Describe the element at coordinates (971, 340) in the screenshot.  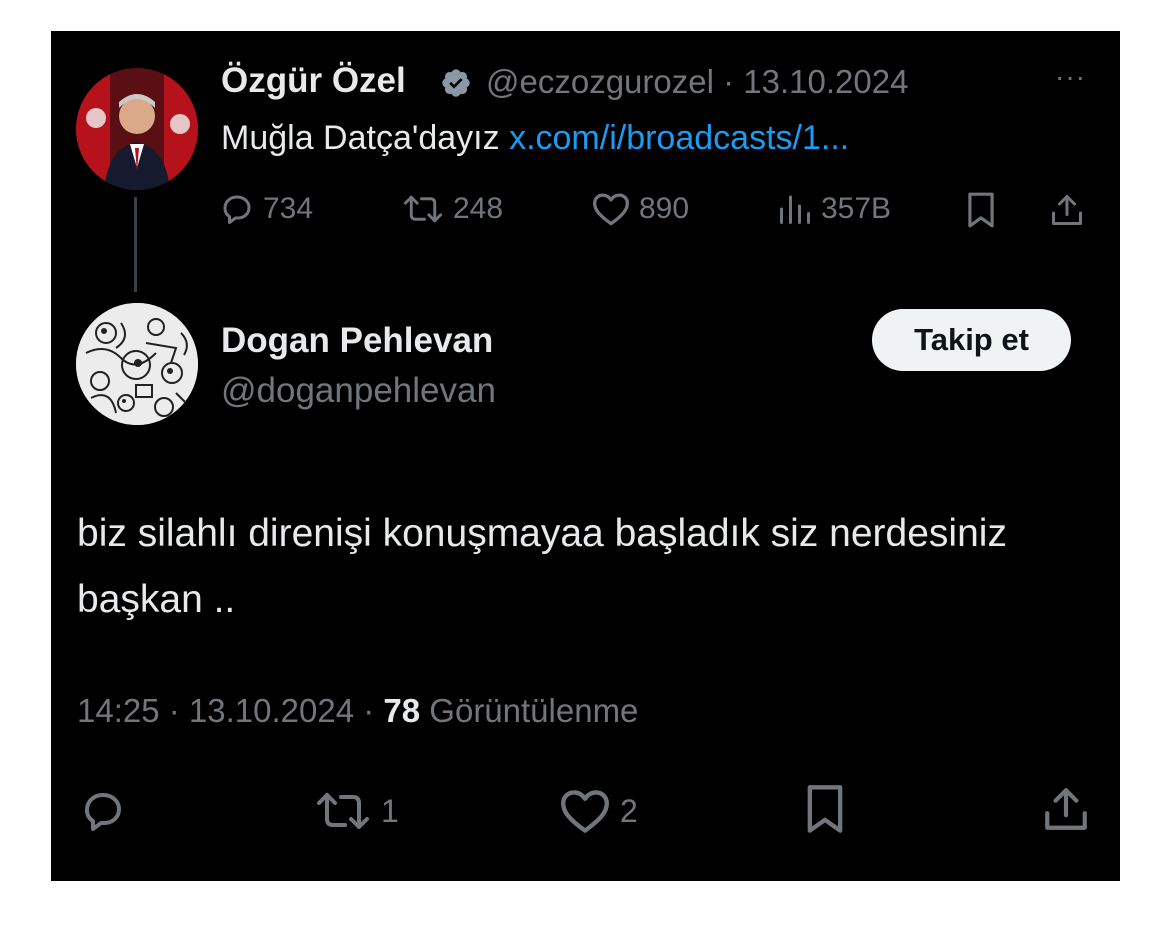
I see `follow-button: Takip et` at that location.